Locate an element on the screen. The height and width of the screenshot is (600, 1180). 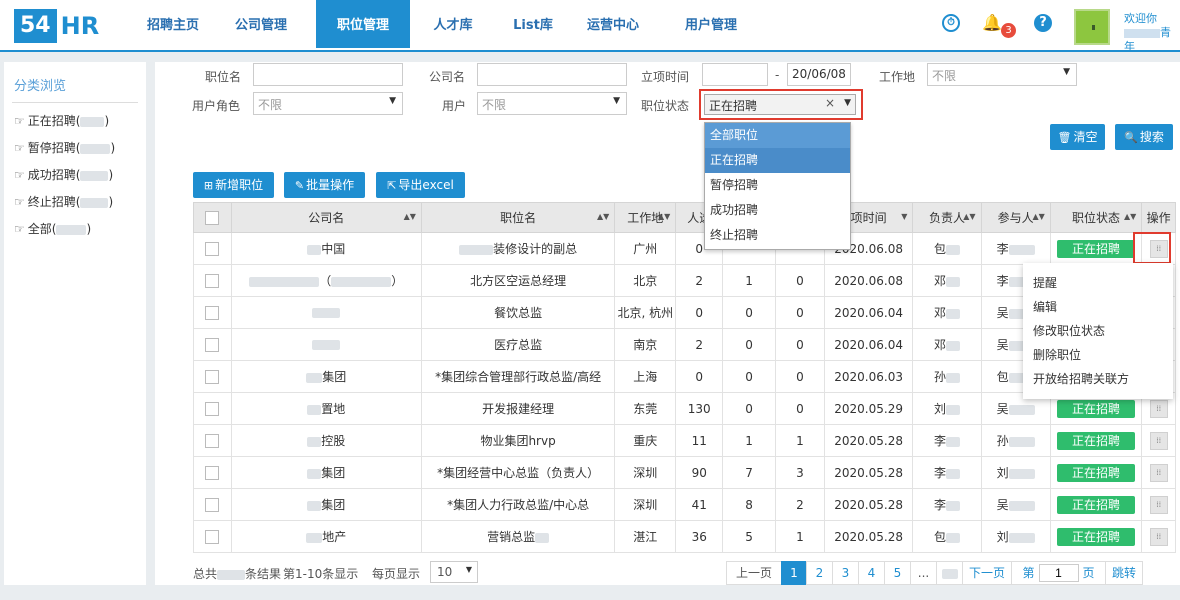
status-option: 正在招聘 is located at coordinates (777, 160).